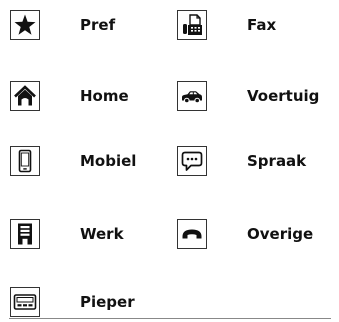 The image size is (339, 322). What do you see at coordinates (25, 234) in the screenshot?
I see `office-building-icon` at bounding box center [25, 234].